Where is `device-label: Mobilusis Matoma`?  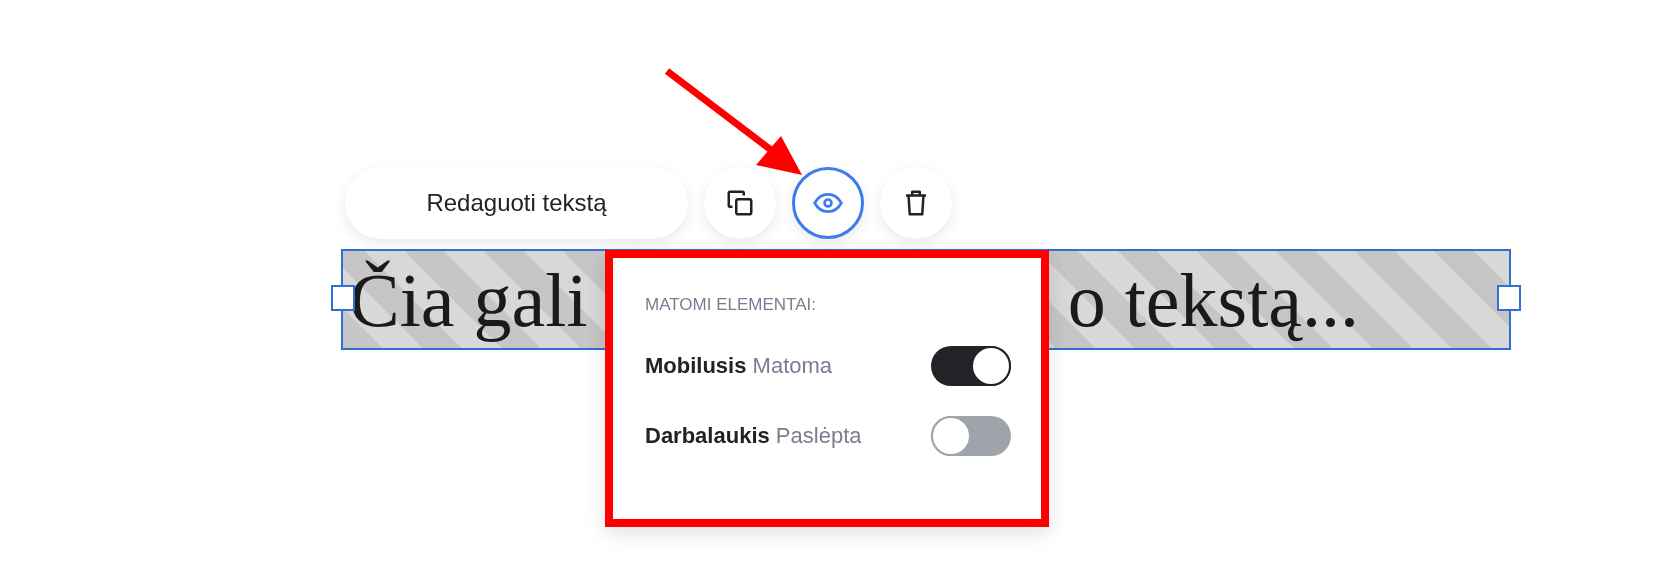 device-label: Mobilusis Matoma is located at coordinates (739, 366).